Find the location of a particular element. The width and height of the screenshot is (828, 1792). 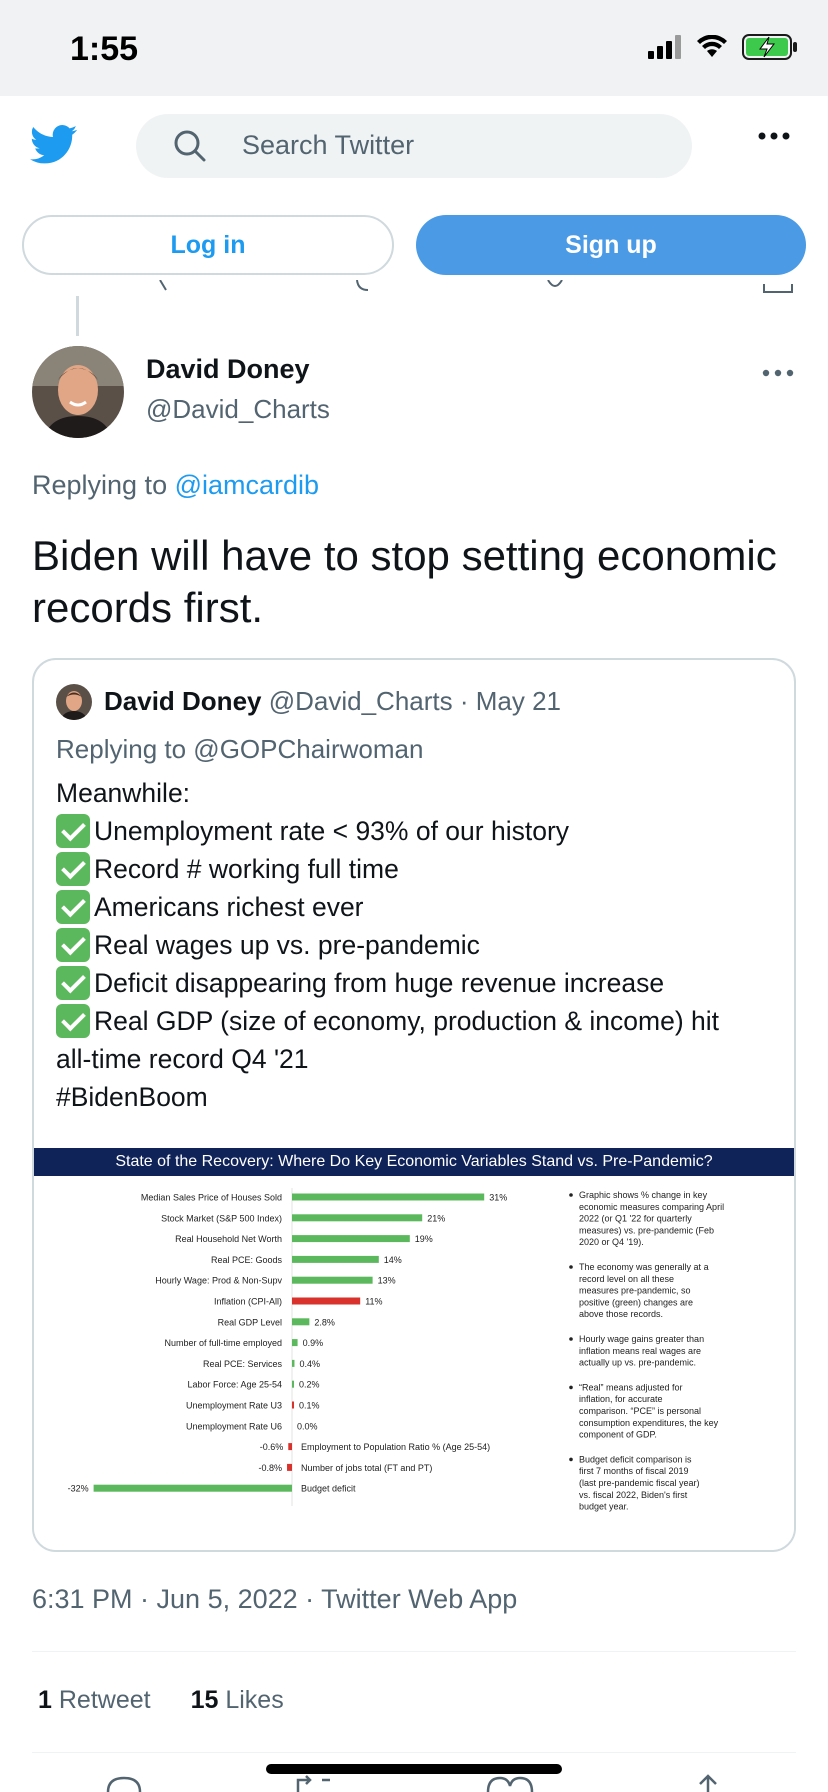

chart-value-label: 11% is located at coordinates (373, 1302).